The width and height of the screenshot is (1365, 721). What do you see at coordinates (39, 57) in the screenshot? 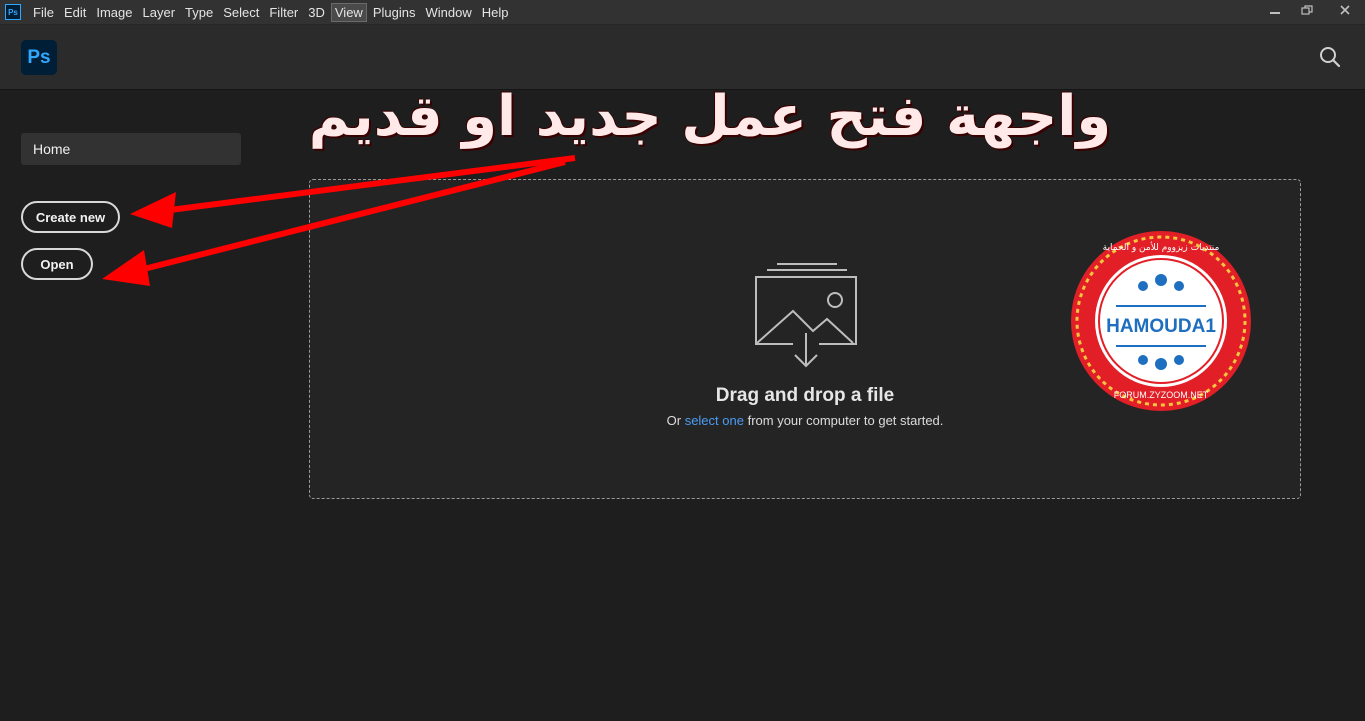
I see `photoshop-logo: Ps` at bounding box center [39, 57].